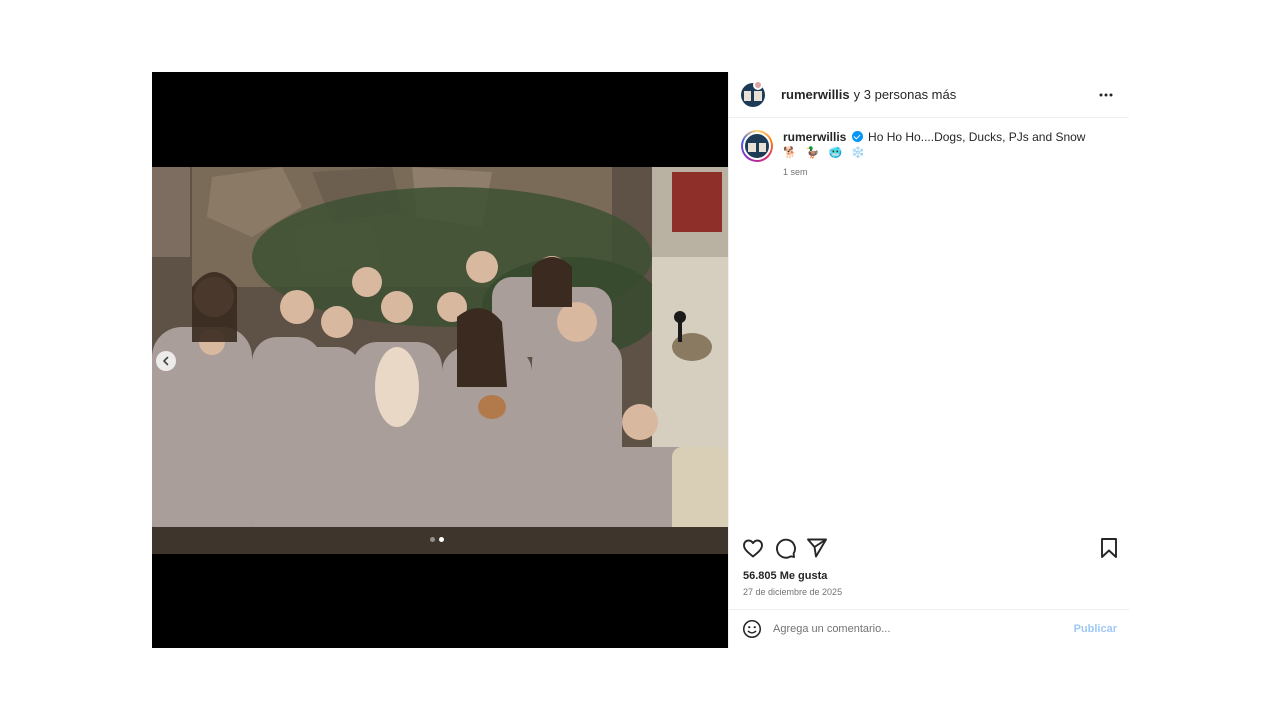 This screenshot has width=1280, height=720. What do you see at coordinates (905, 94) in the screenshot?
I see `header-coauthors: y 3 personas más` at bounding box center [905, 94].